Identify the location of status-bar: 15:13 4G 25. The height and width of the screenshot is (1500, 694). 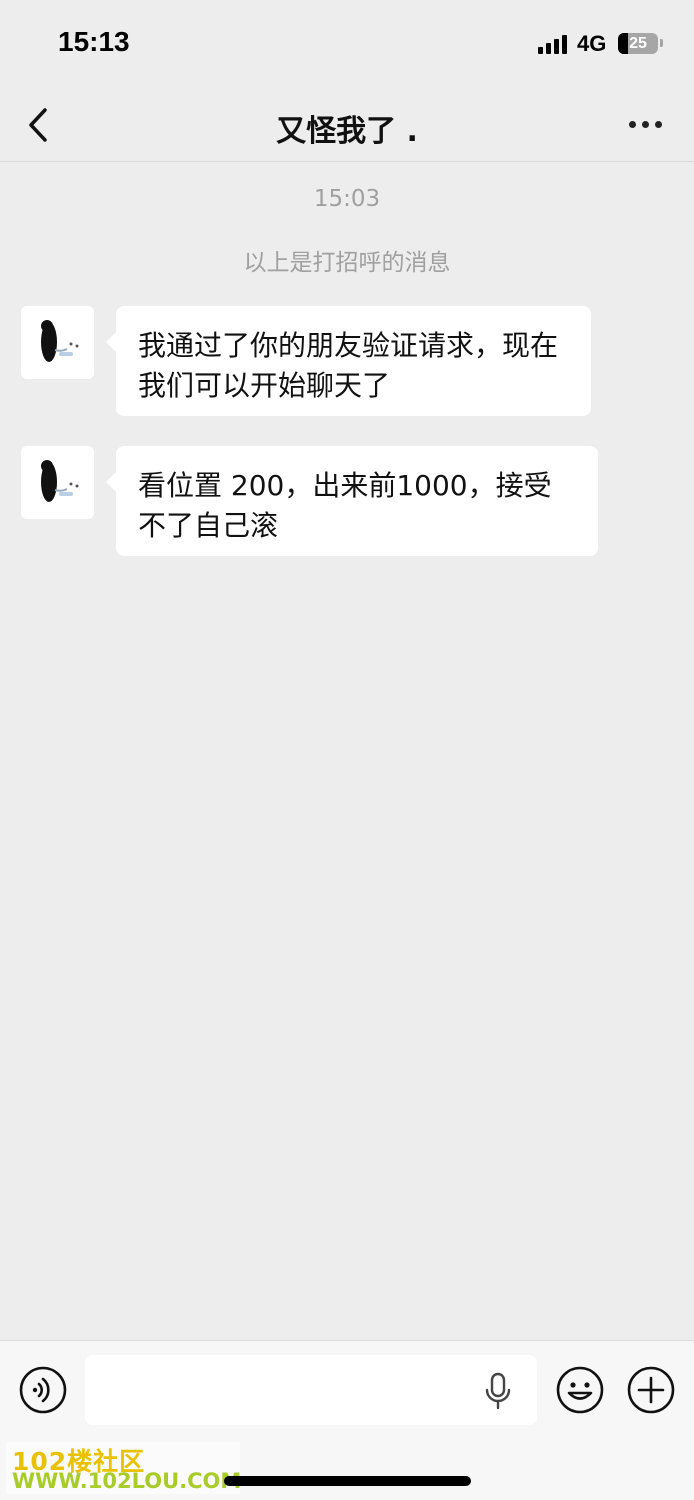
(347, 44).